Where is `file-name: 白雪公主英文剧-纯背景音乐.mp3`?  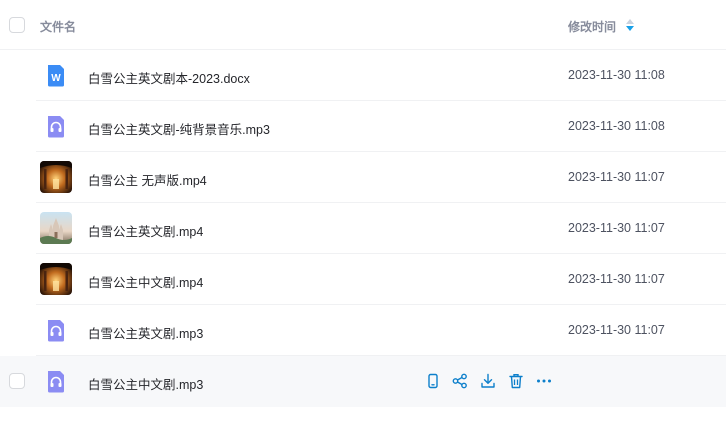
file-name: 白雪公主英文剧-纯背景音乐.mp3 is located at coordinates (179, 128).